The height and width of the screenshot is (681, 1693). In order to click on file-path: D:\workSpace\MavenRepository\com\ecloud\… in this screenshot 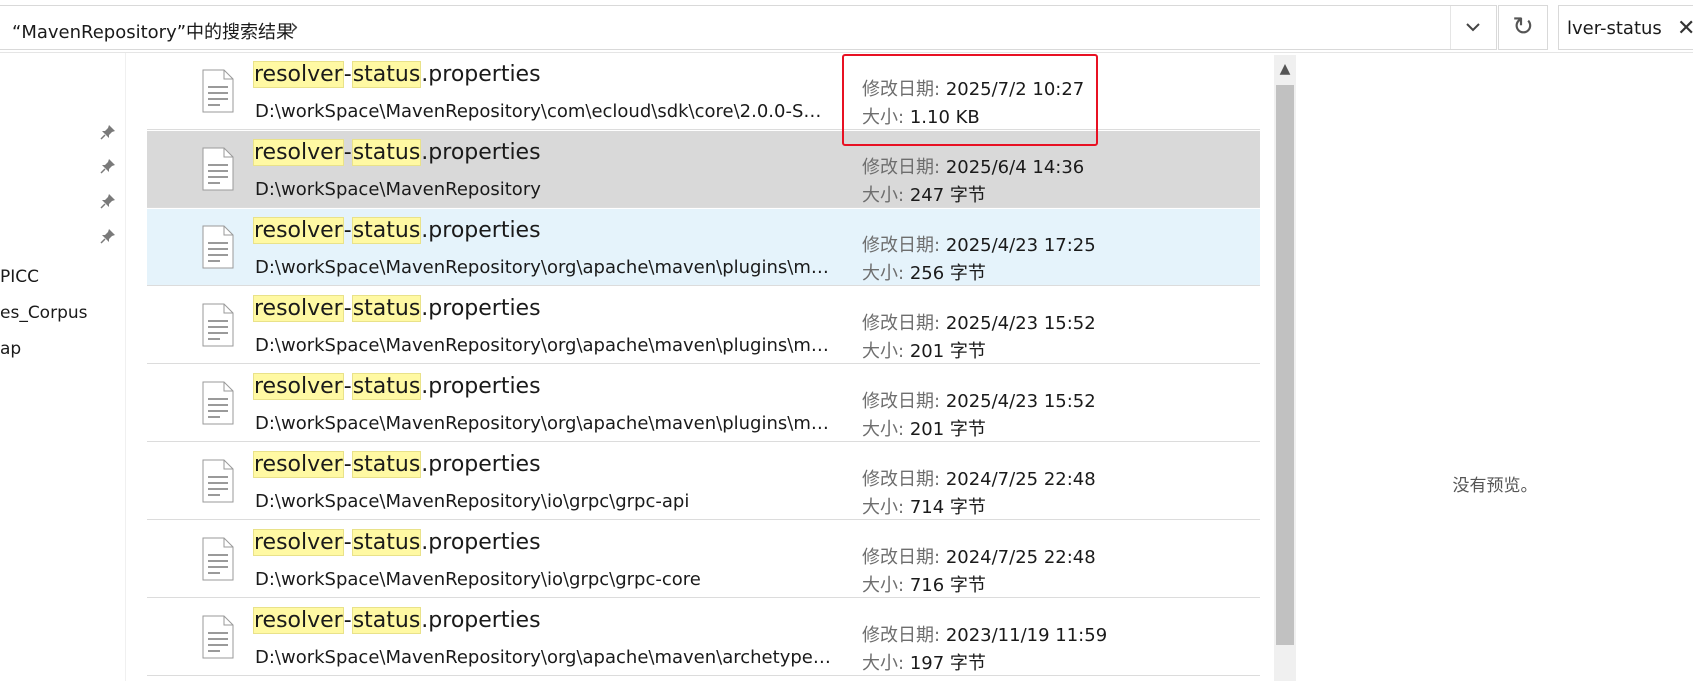, I will do `click(544, 111)`.